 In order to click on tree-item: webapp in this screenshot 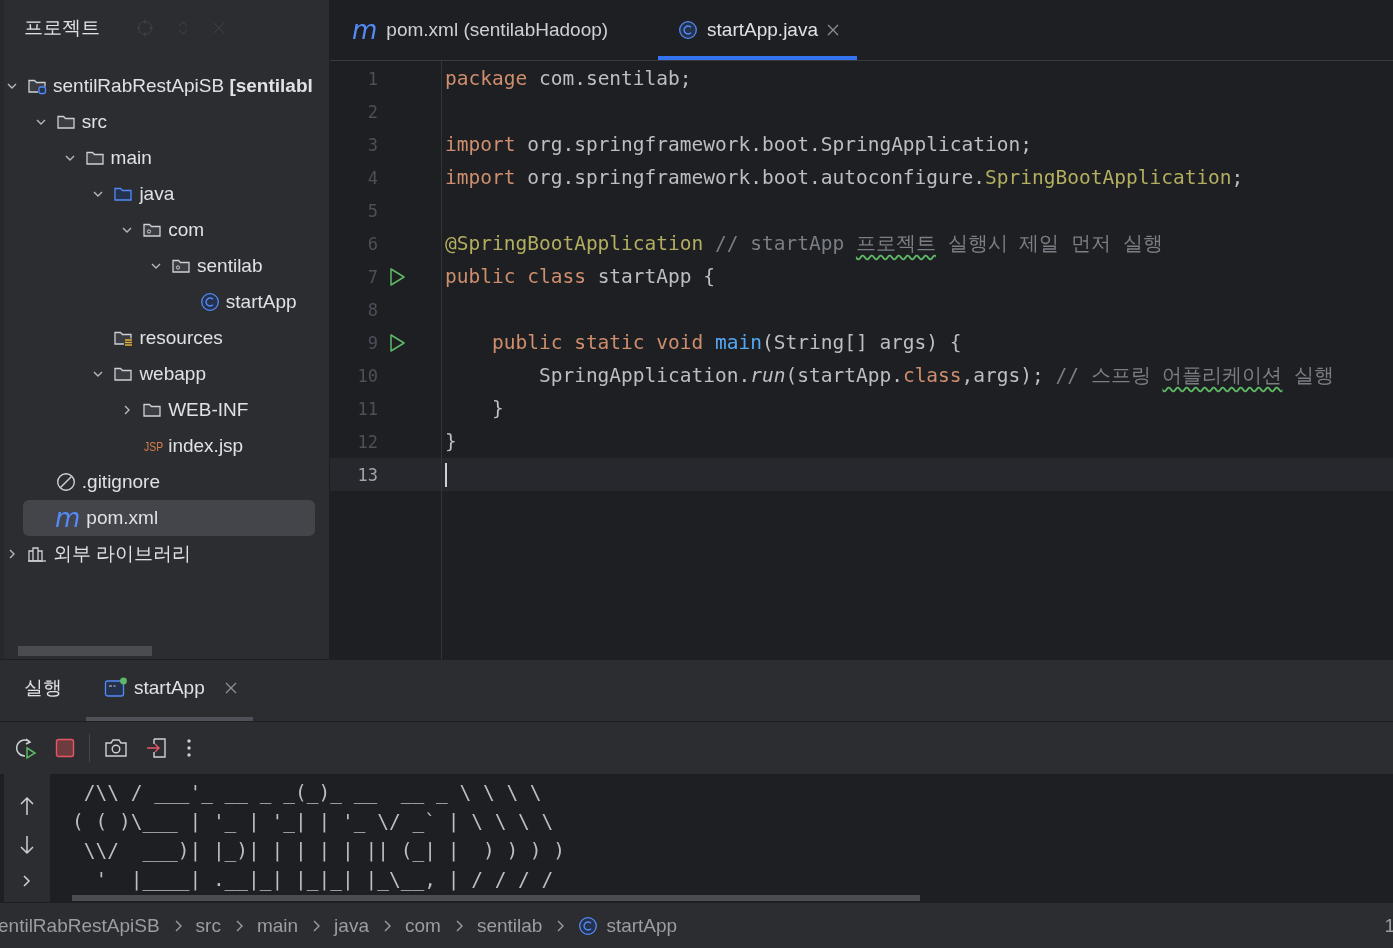, I will do `click(159, 374)`.